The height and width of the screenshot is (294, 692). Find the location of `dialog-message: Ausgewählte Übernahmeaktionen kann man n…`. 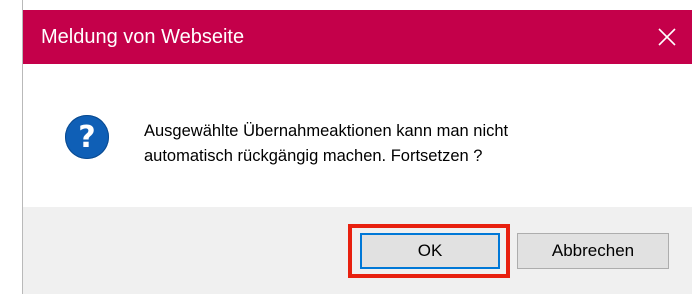

dialog-message: Ausgewählte Übernahmeaktionen kann man n… is located at coordinates (409, 144).